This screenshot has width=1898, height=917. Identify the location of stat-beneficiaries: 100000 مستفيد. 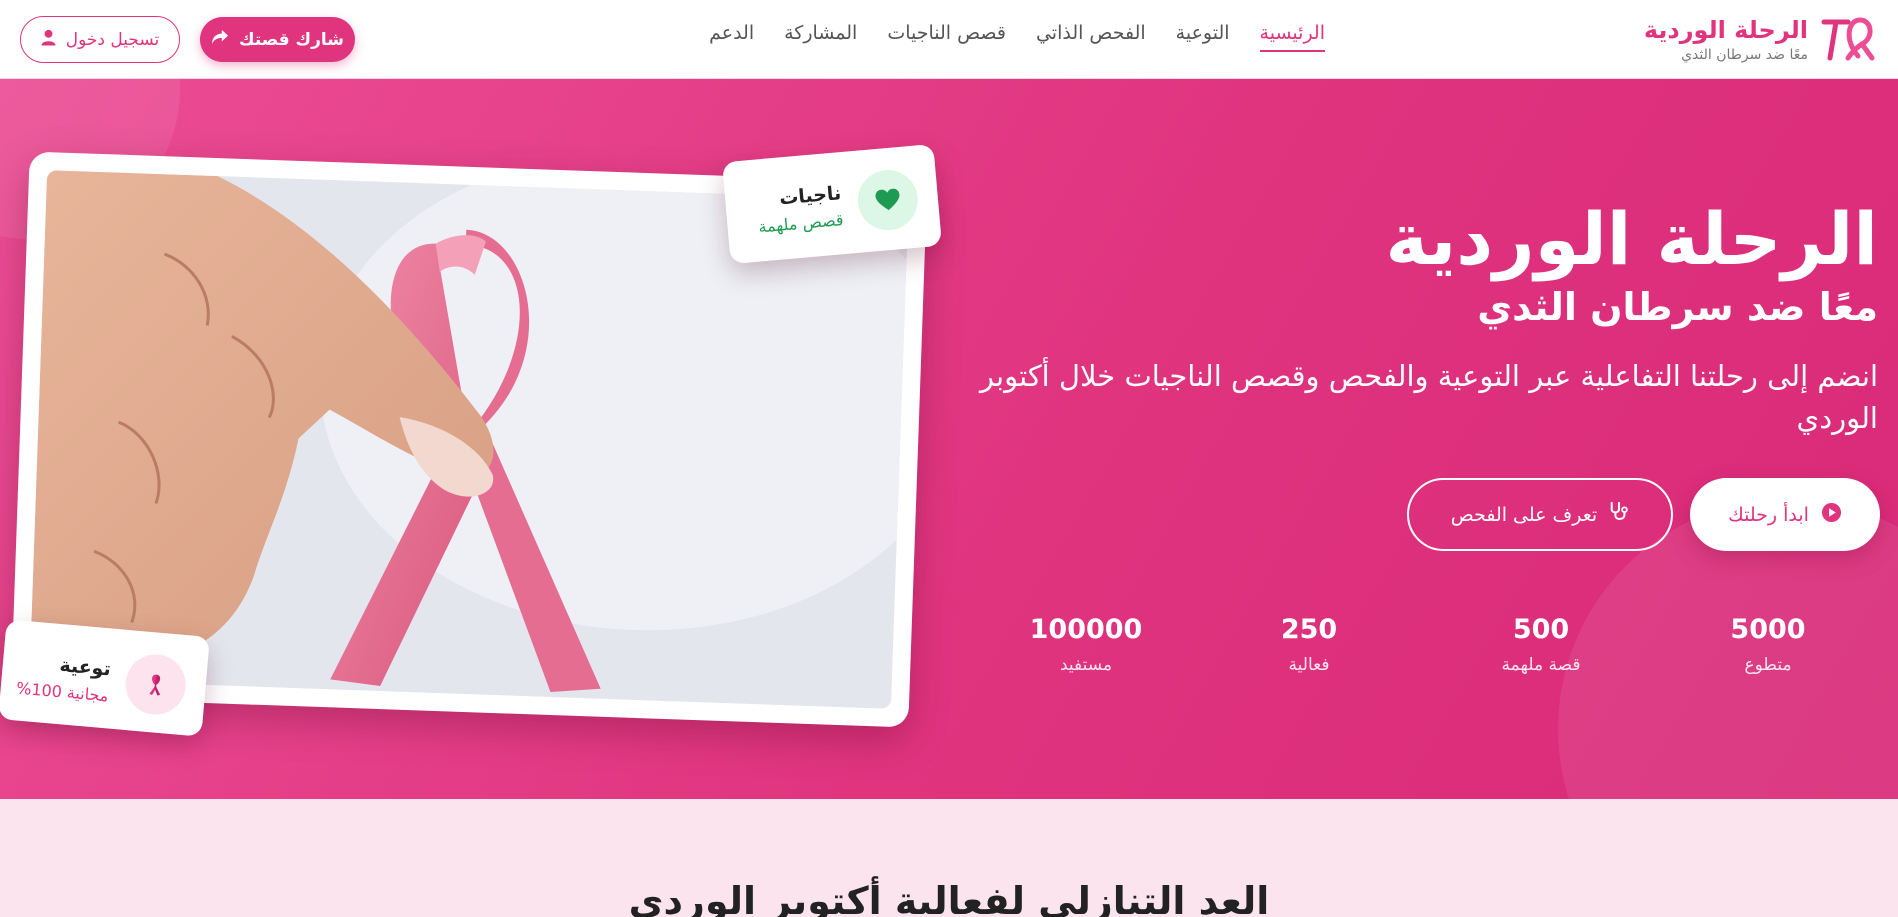
(1086, 644).